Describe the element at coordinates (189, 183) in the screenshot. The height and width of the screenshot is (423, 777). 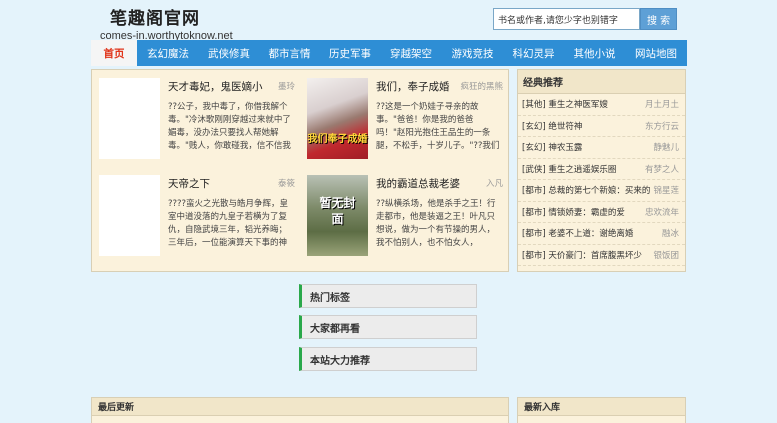
I see `book-title: 天帝之下` at that location.